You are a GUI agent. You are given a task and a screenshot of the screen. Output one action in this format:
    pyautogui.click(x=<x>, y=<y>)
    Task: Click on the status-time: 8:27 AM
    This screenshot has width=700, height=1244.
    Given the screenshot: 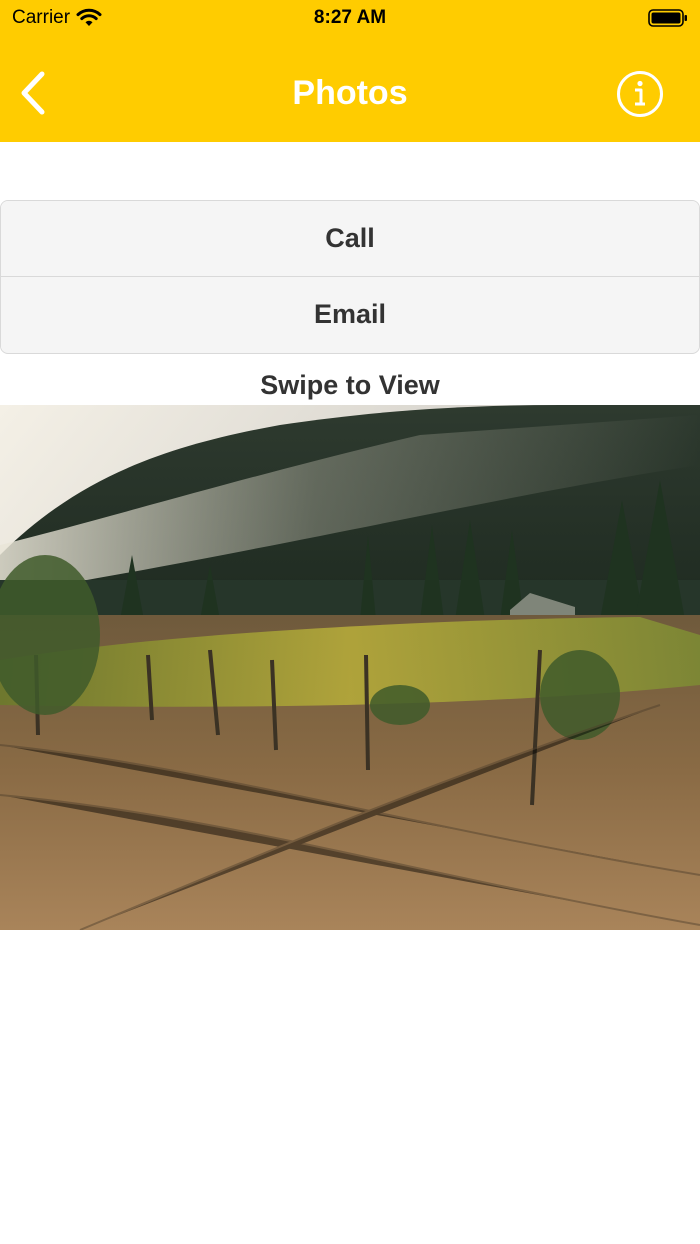 What is the action you would take?
    pyautogui.click(x=350, y=17)
    